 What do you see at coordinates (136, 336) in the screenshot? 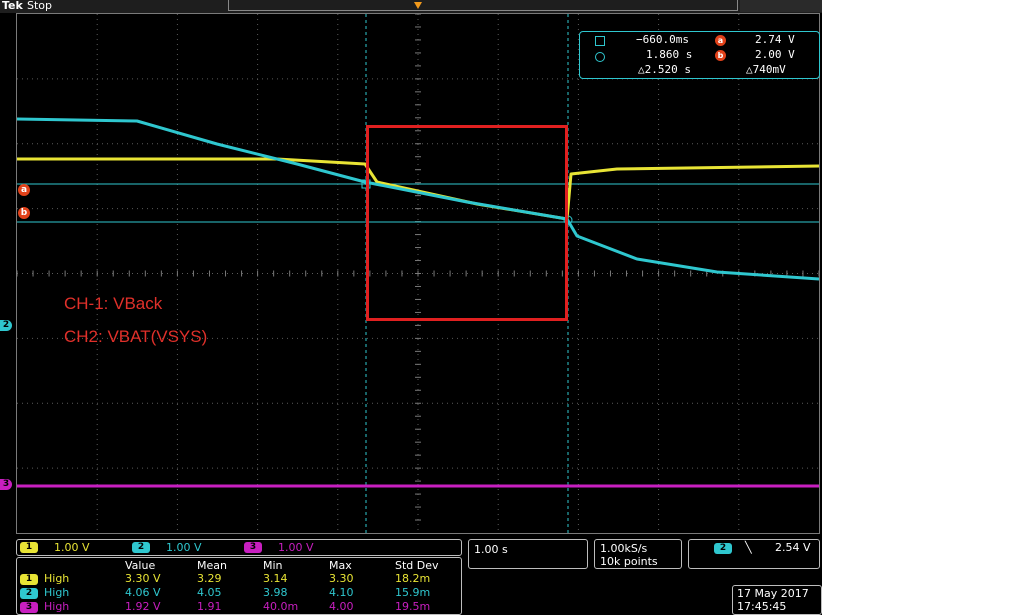
I see `annotation-ch2: CH2: VBAT(VSYS)` at bounding box center [136, 336].